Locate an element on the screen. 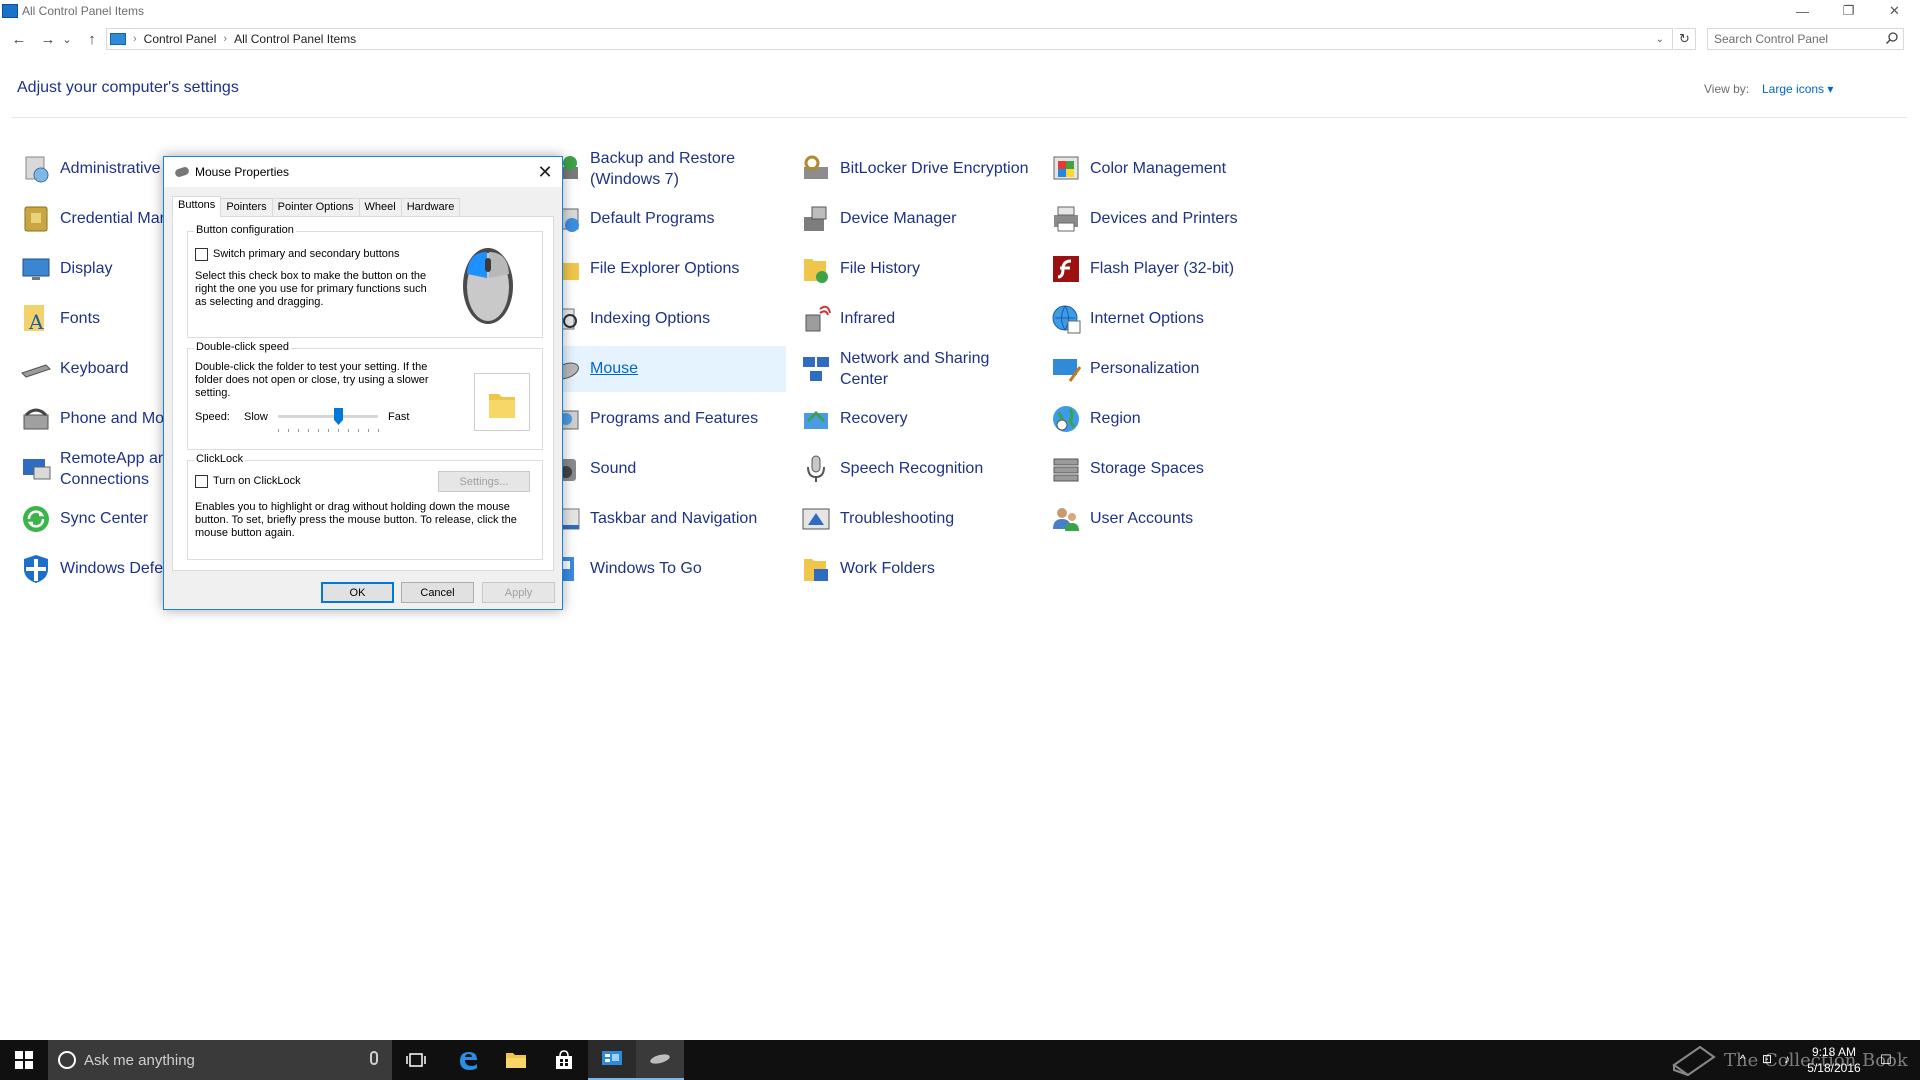 This screenshot has width=1920, height=1080. dialog-close-button: ✕ is located at coordinates (545, 172).